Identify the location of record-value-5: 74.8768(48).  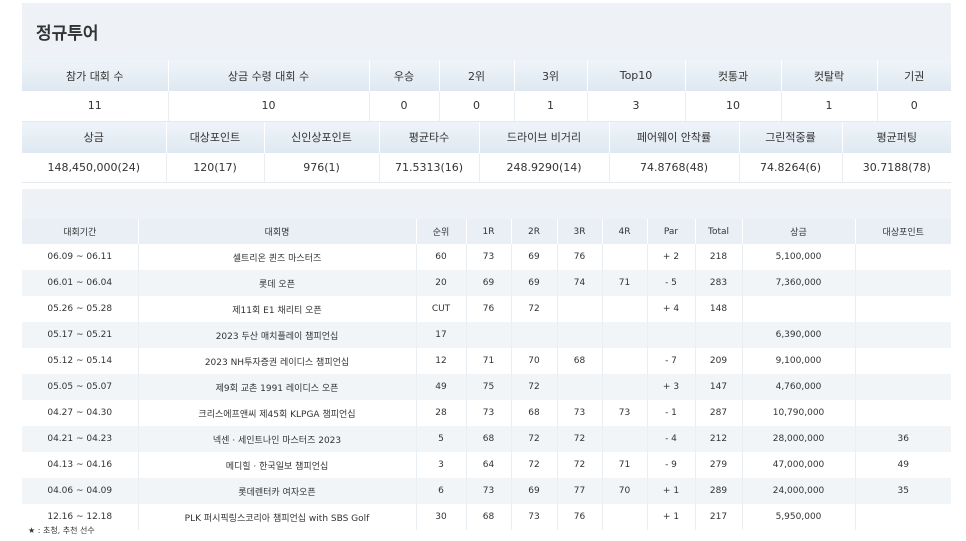
(673, 167).